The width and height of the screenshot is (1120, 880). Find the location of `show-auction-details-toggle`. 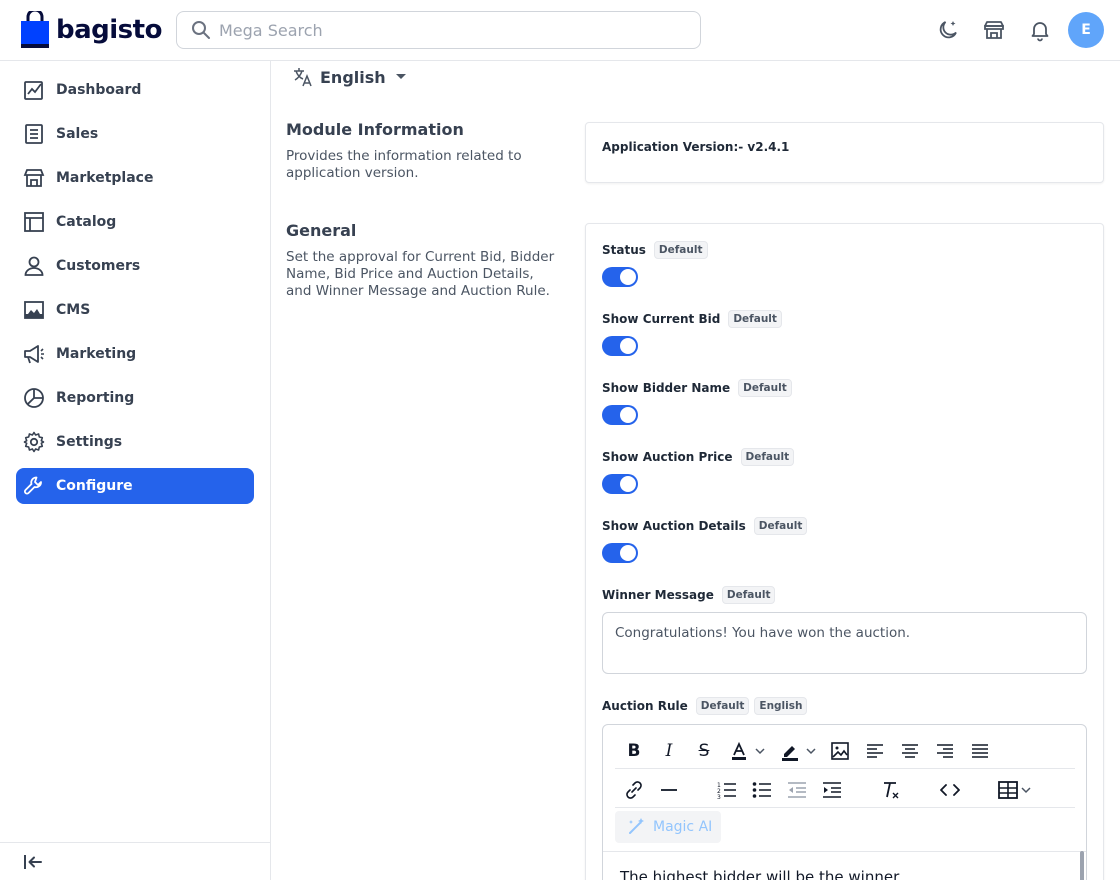

show-auction-details-toggle is located at coordinates (620, 553).